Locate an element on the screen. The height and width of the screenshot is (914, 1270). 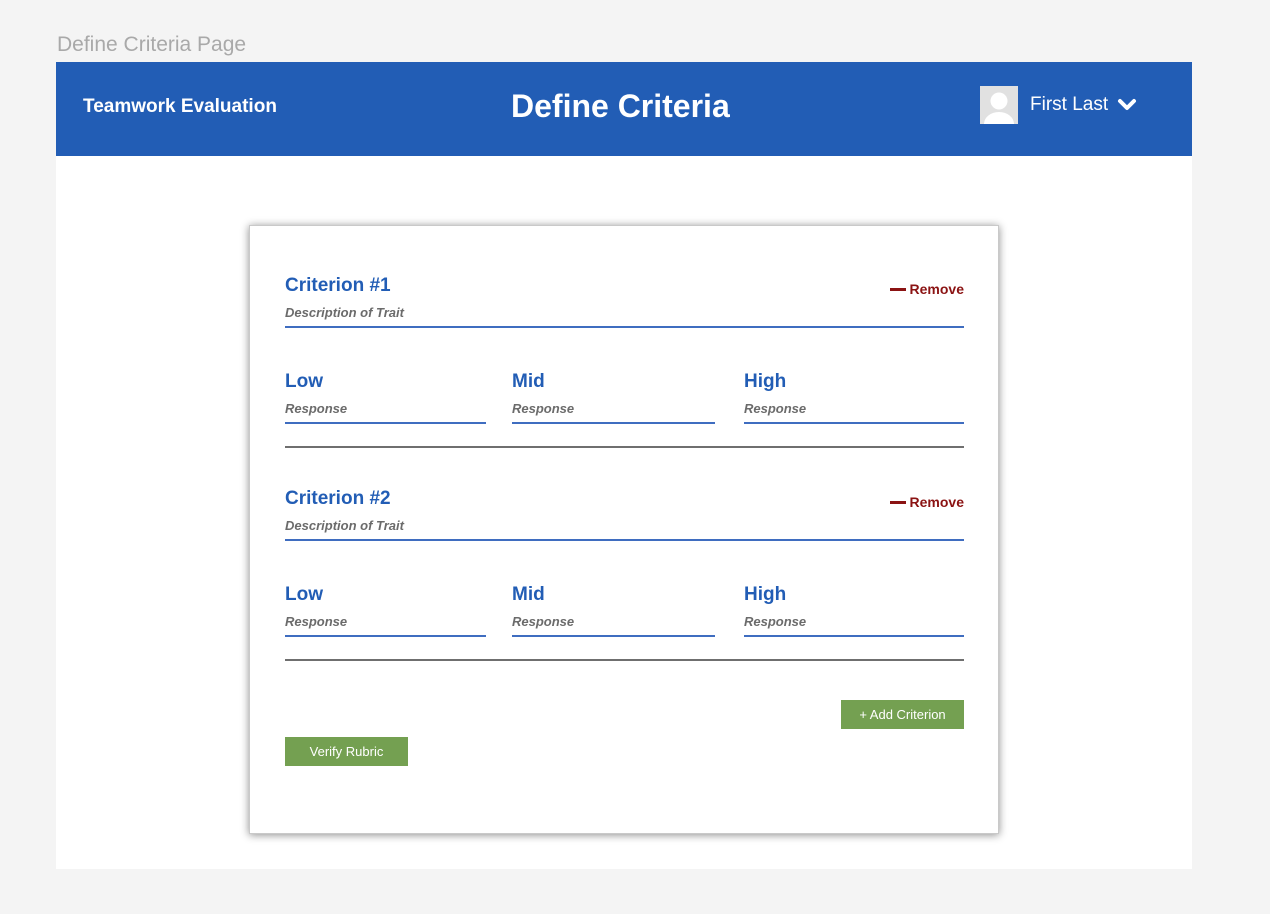
avatar is located at coordinates (999, 105).